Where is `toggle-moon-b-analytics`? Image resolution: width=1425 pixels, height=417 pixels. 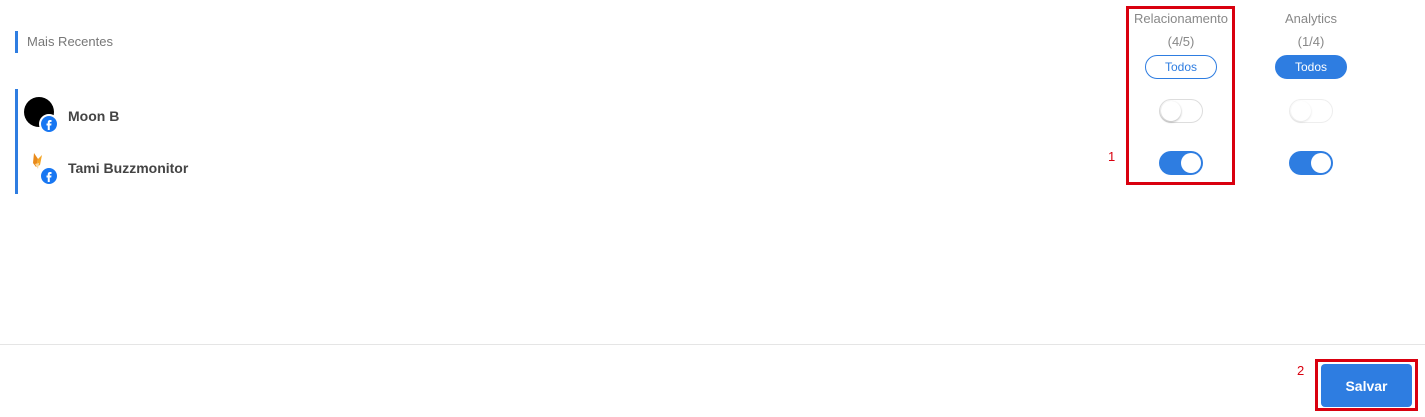
toggle-moon-b-analytics is located at coordinates (1311, 111).